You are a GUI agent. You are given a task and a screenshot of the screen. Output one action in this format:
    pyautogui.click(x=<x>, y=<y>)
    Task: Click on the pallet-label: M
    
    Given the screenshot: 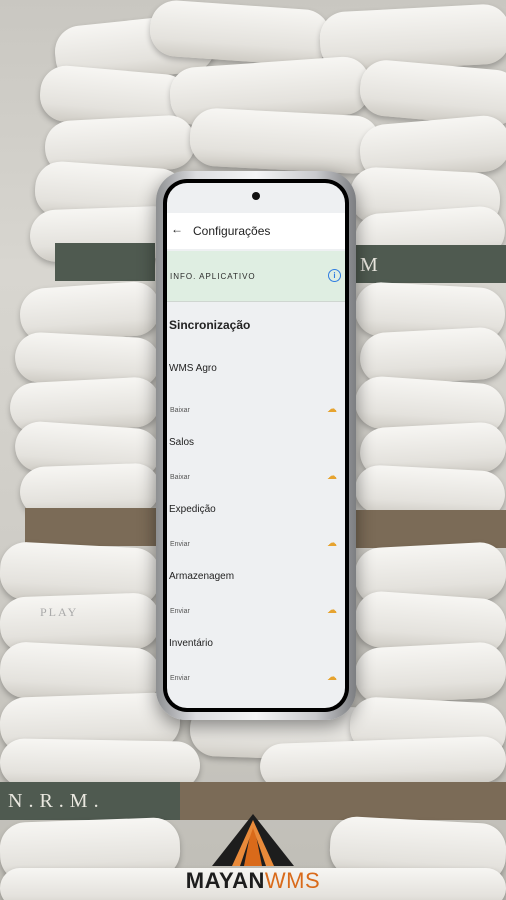 What is the action you would take?
    pyautogui.click(x=372, y=265)
    